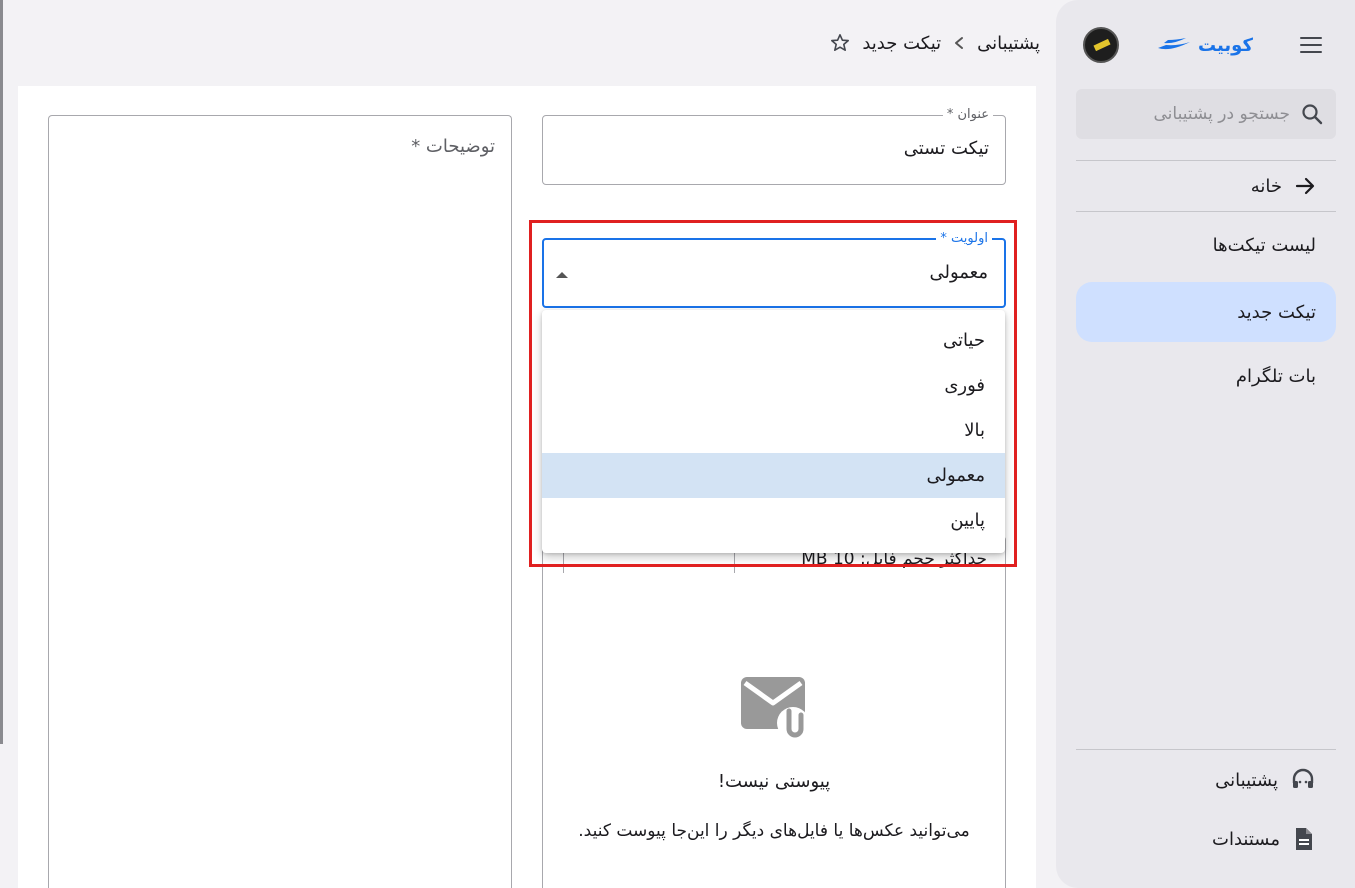 This screenshot has height=888, width=1355. What do you see at coordinates (958, 272) in the screenshot?
I see `priority-value: معمولی` at bounding box center [958, 272].